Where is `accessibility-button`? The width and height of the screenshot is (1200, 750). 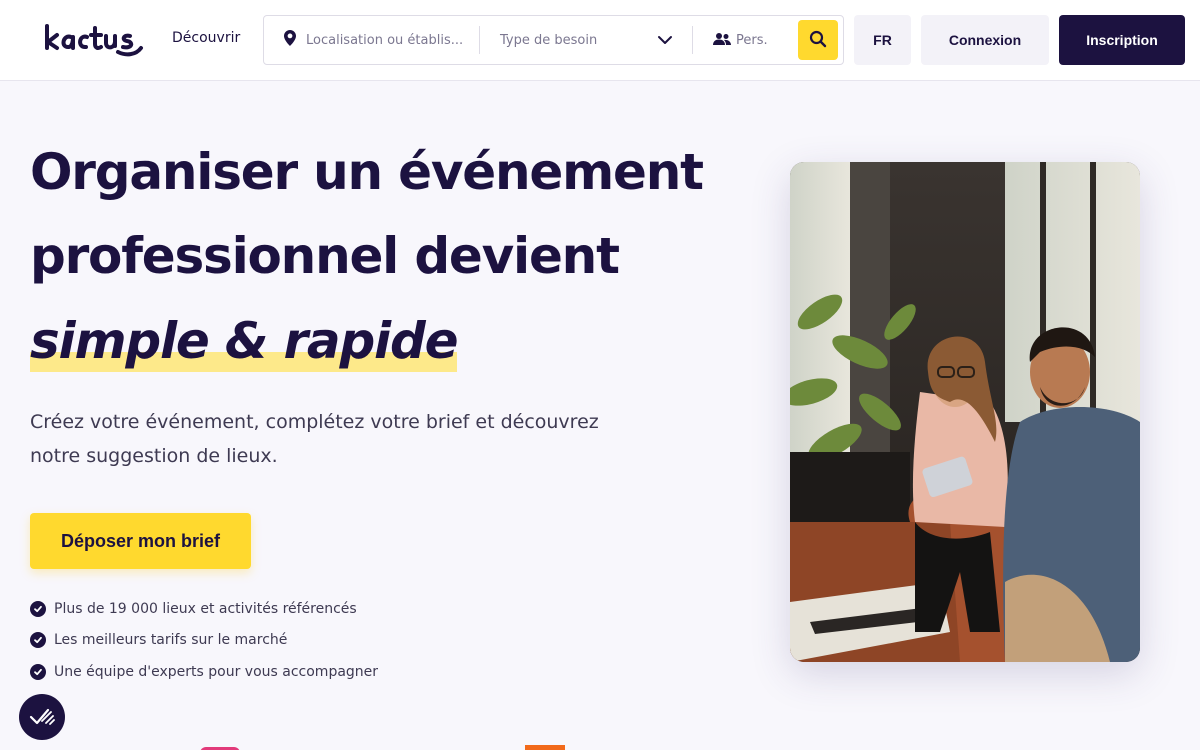 accessibility-button is located at coordinates (42, 717).